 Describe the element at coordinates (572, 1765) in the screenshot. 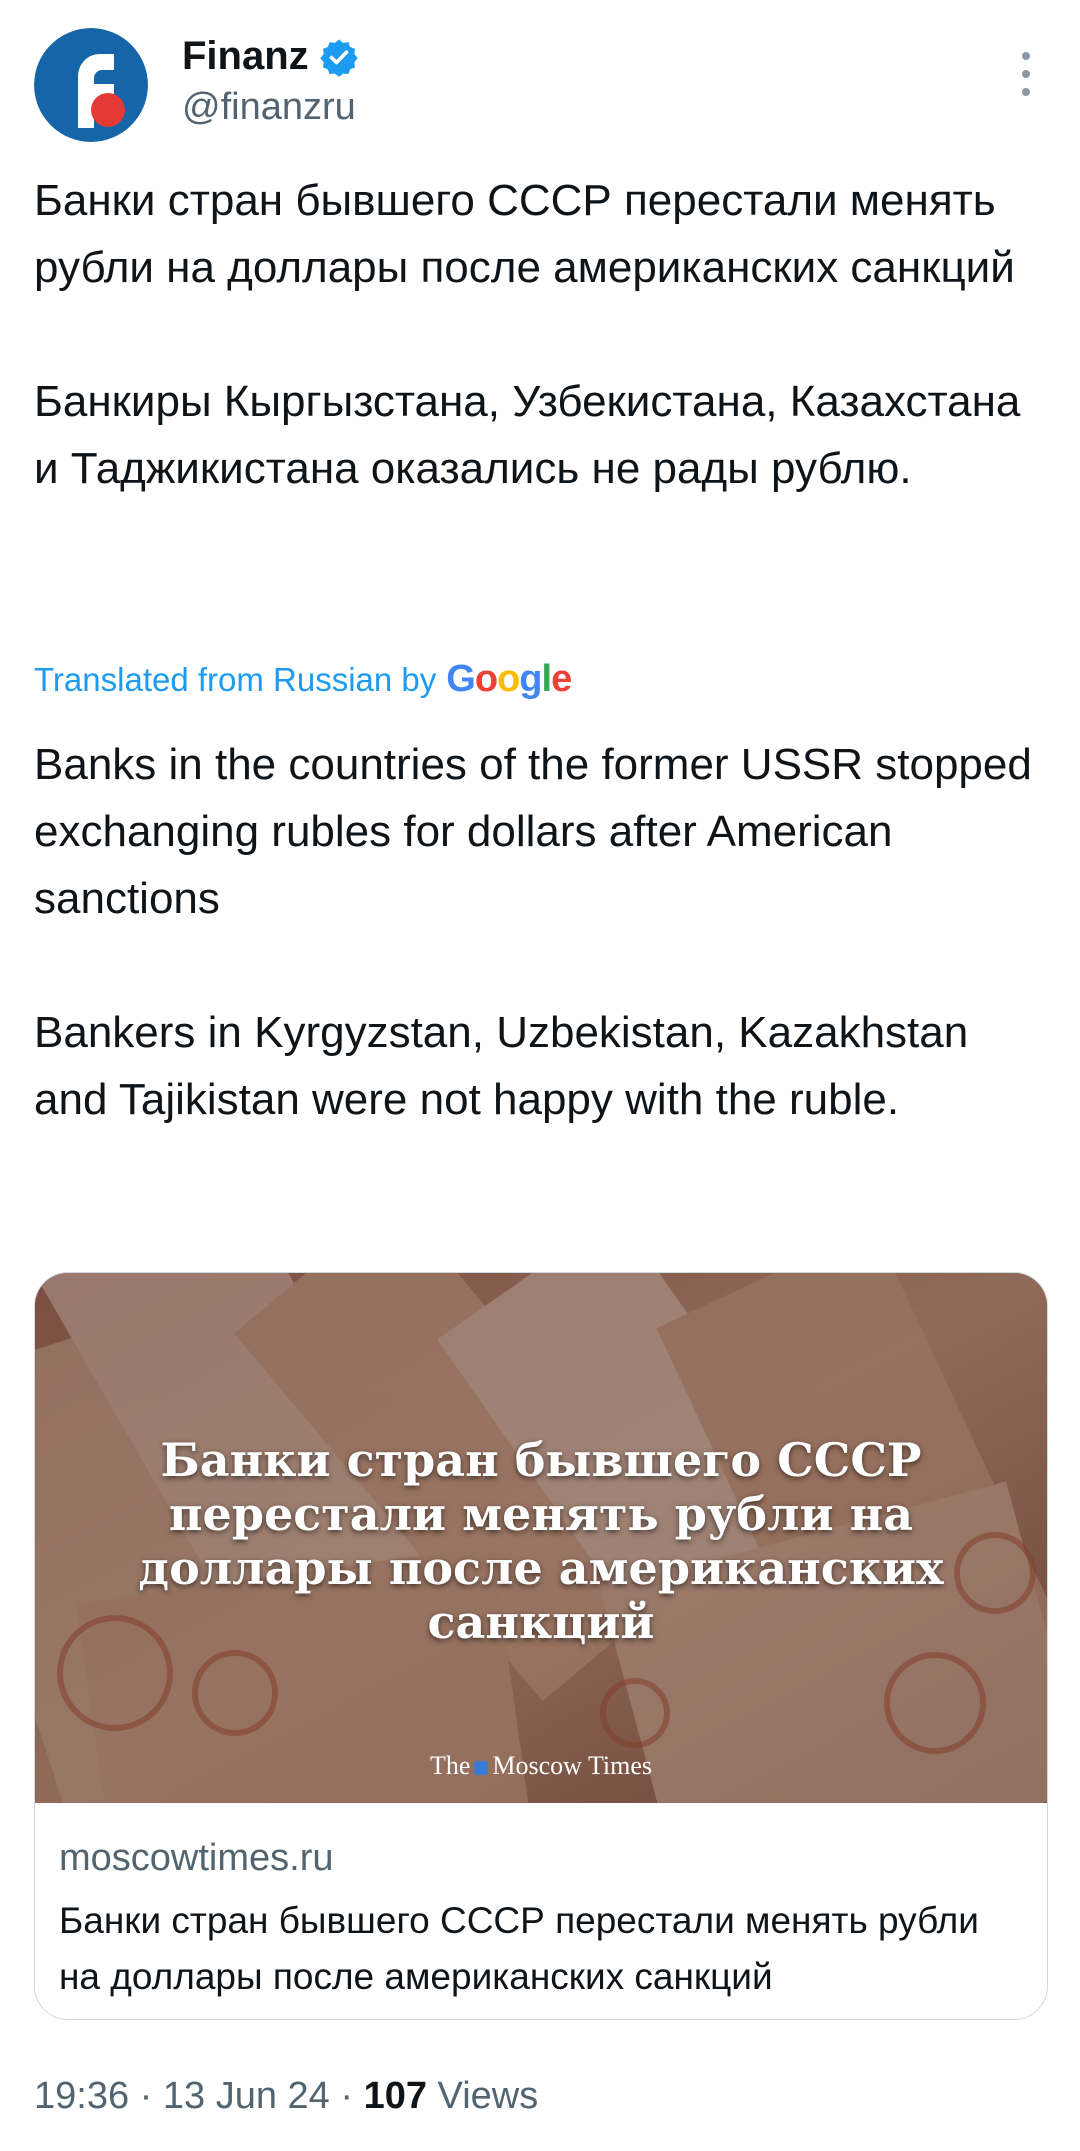

I see `logo-right-text: Moscow Times` at that location.